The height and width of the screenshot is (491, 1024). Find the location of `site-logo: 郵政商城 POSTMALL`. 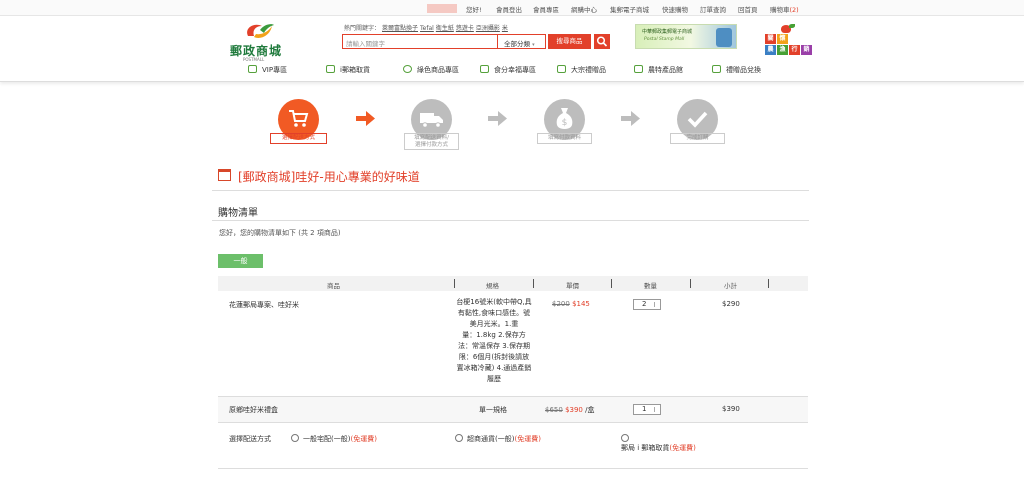

site-logo: 郵政商城 POSTMALL is located at coordinates (259, 41).